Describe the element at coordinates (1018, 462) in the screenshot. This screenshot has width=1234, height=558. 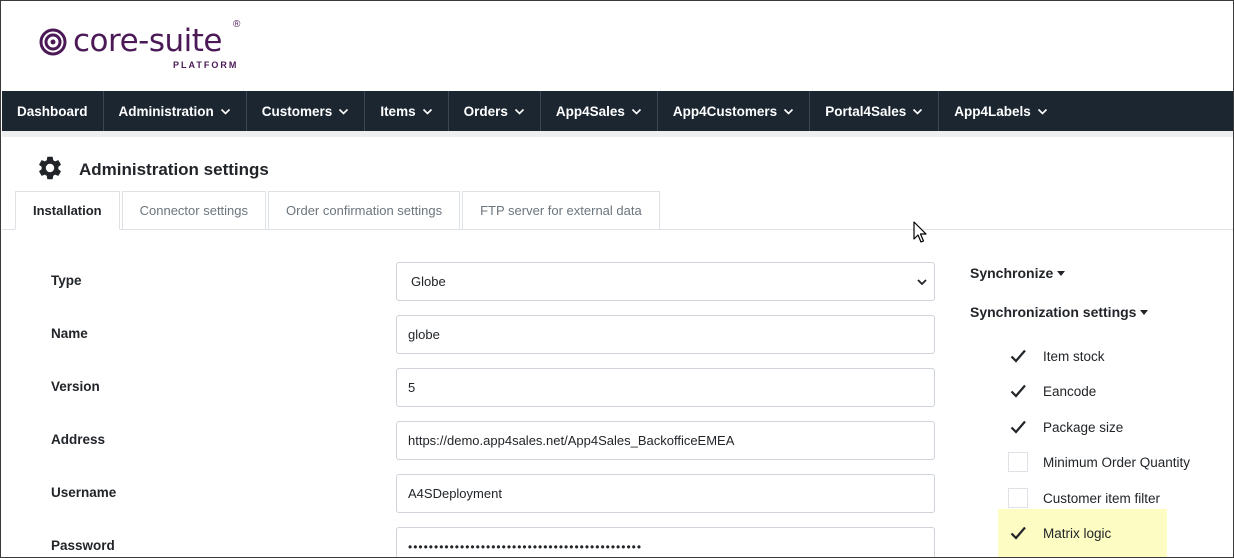
I see `minimum-order-quantity-checkbox` at that location.